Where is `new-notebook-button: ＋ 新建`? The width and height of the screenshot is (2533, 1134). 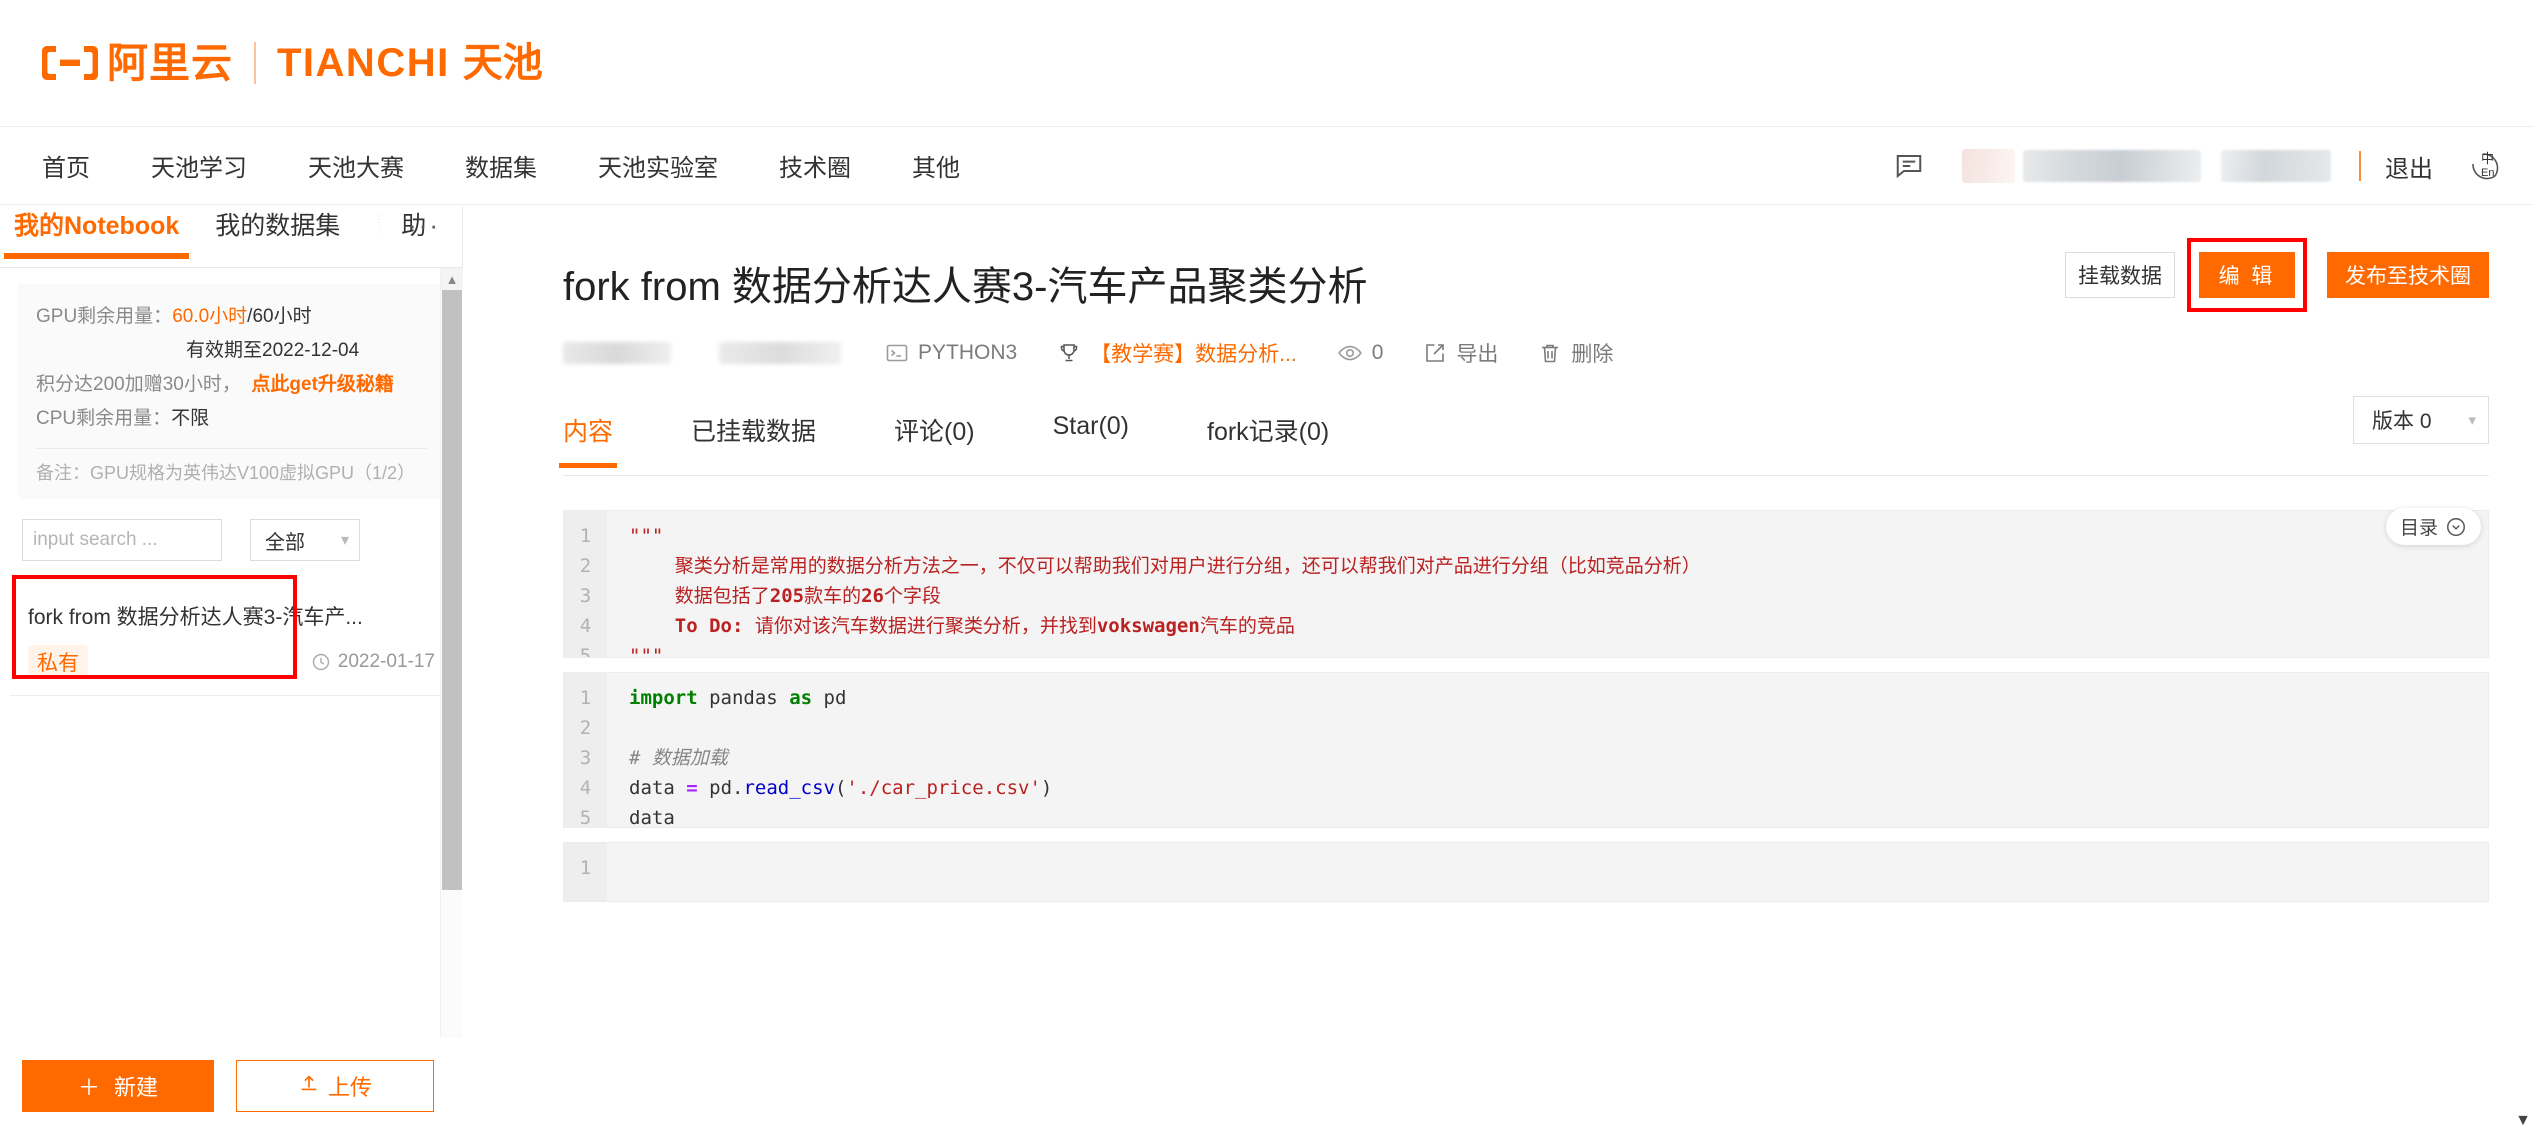
new-notebook-button: ＋ 新建 is located at coordinates (118, 1086).